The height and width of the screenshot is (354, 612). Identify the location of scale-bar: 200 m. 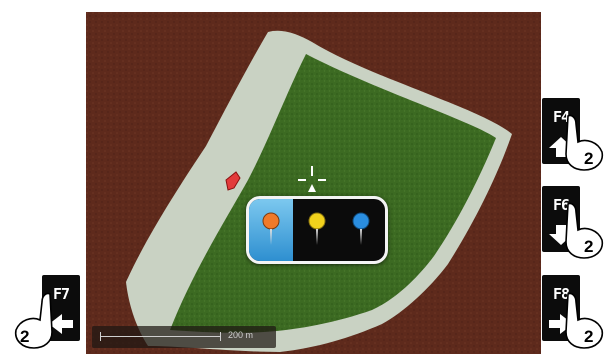
(184, 337).